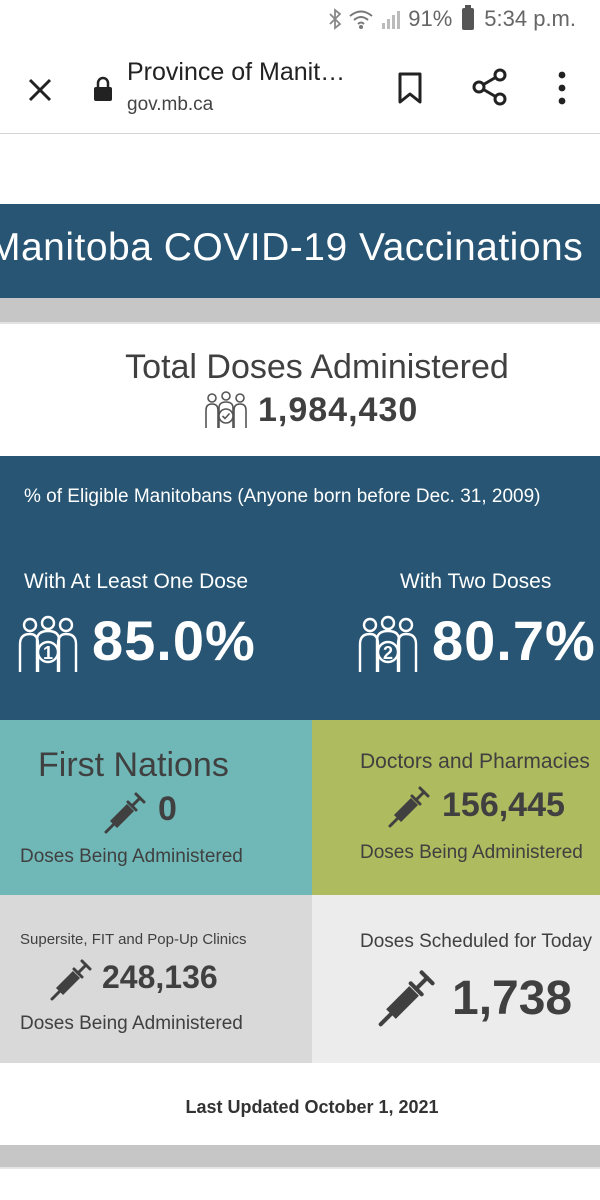 The width and height of the screenshot is (600, 1200). I want to click on people-dose-icon: 1, so click(48, 643).